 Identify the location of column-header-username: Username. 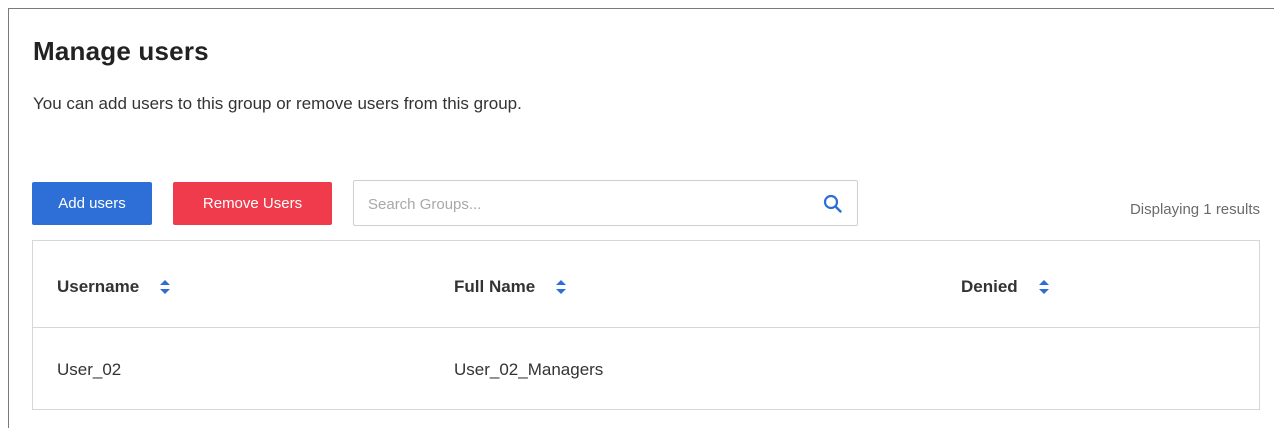
(114, 287).